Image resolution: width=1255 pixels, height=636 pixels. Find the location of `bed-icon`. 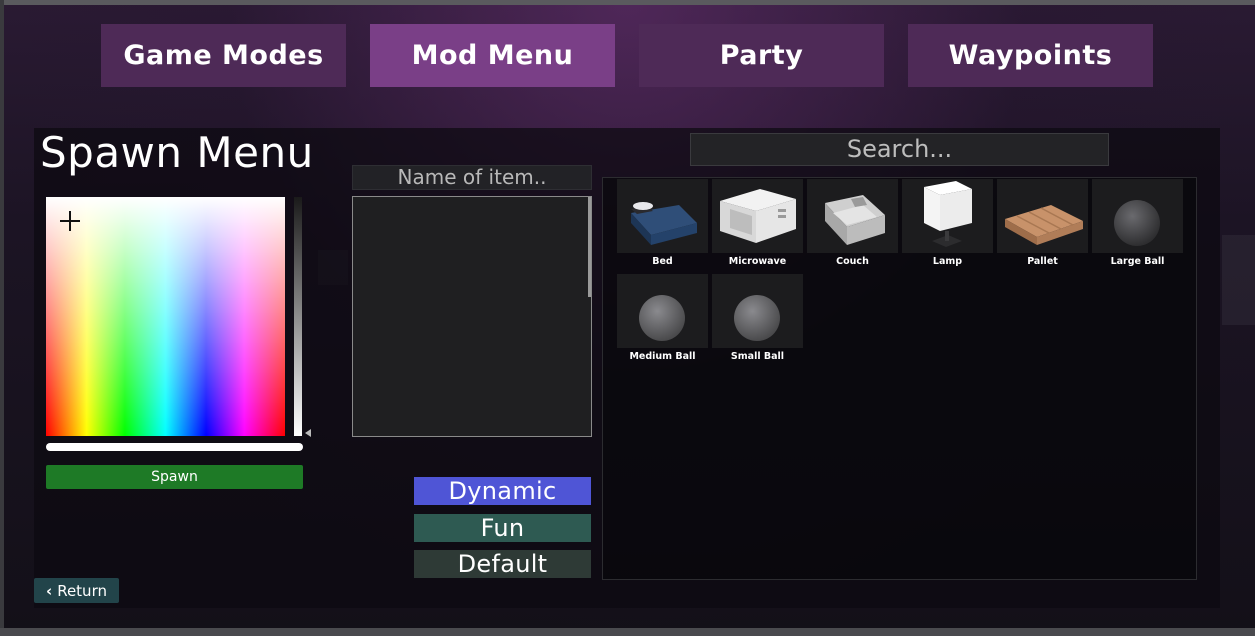

bed-icon is located at coordinates (664, 223).